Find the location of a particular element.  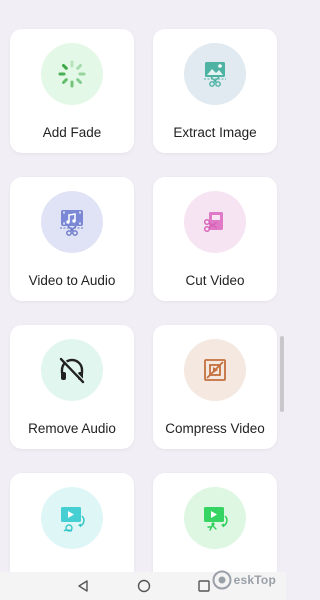

watermark: eskTop is located at coordinates (244, 580).